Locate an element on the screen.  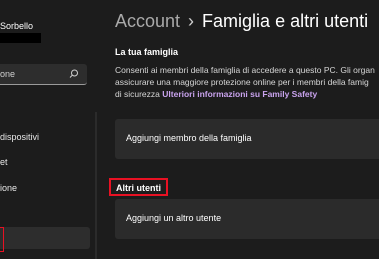
add-other-user-label: Aggiungi un altro utente is located at coordinates (174, 218).